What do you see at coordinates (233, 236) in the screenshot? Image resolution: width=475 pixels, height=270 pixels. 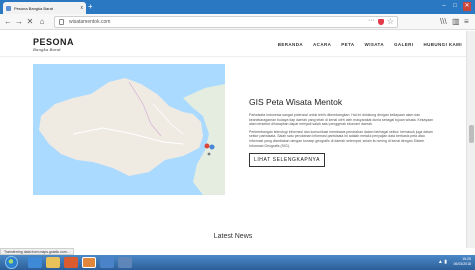 I see `latest-news-heading: Latest News` at bounding box center [233, 236].